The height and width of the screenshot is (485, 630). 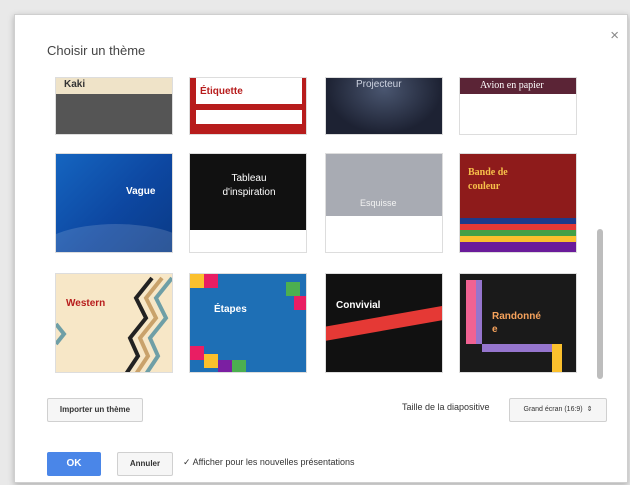 I want to click on theme-tile-kaki: Kaki, so click(x=114, y=106).